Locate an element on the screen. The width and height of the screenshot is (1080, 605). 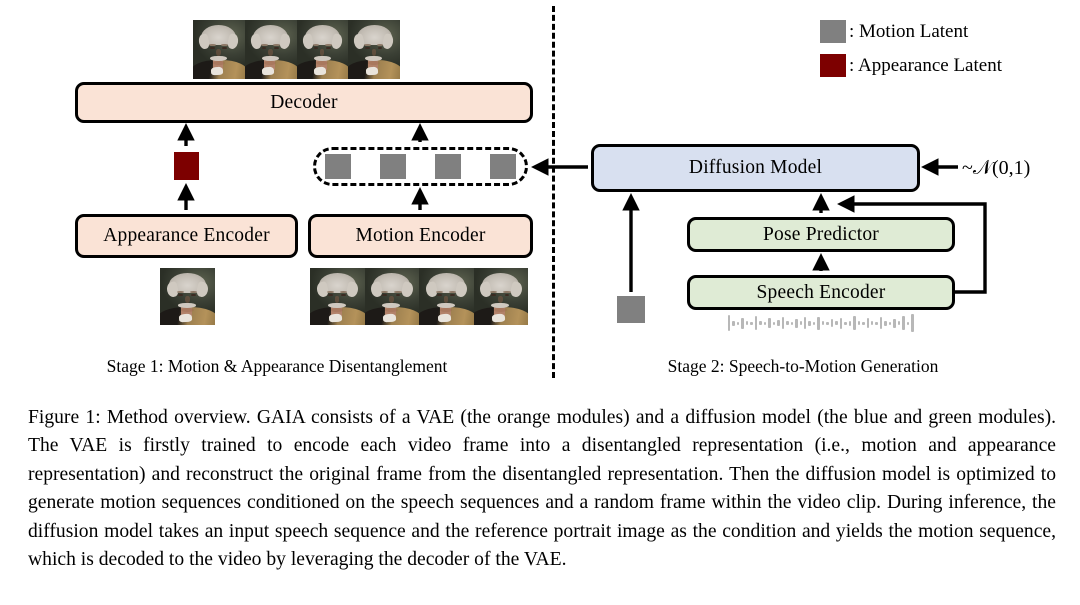
legend: : Motion Latent : Appearance Latent is located at coordinates (911, 54).